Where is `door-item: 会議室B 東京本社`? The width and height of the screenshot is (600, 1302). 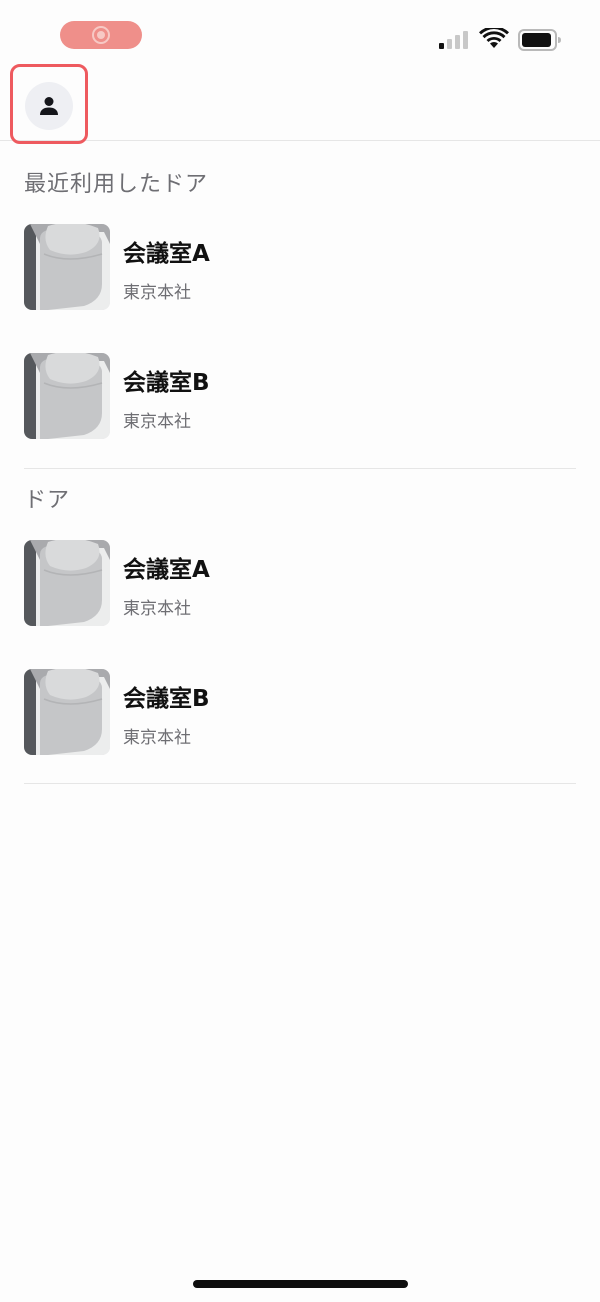 door-item: 会議室B 東京本社 is located at coordinates (300, 713).